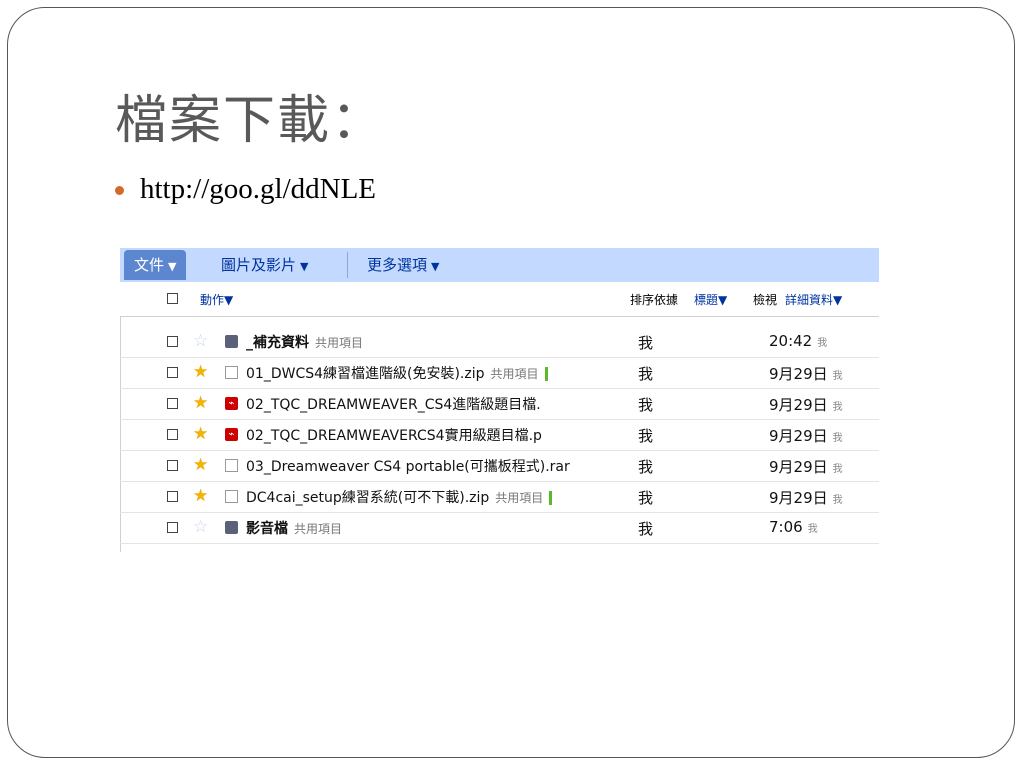 This screenshot has width=1024, height=768. I want to click on file-name: 02_TQC_DREAMWEAVER_CS4進階級題目檔., so click(393, 404).